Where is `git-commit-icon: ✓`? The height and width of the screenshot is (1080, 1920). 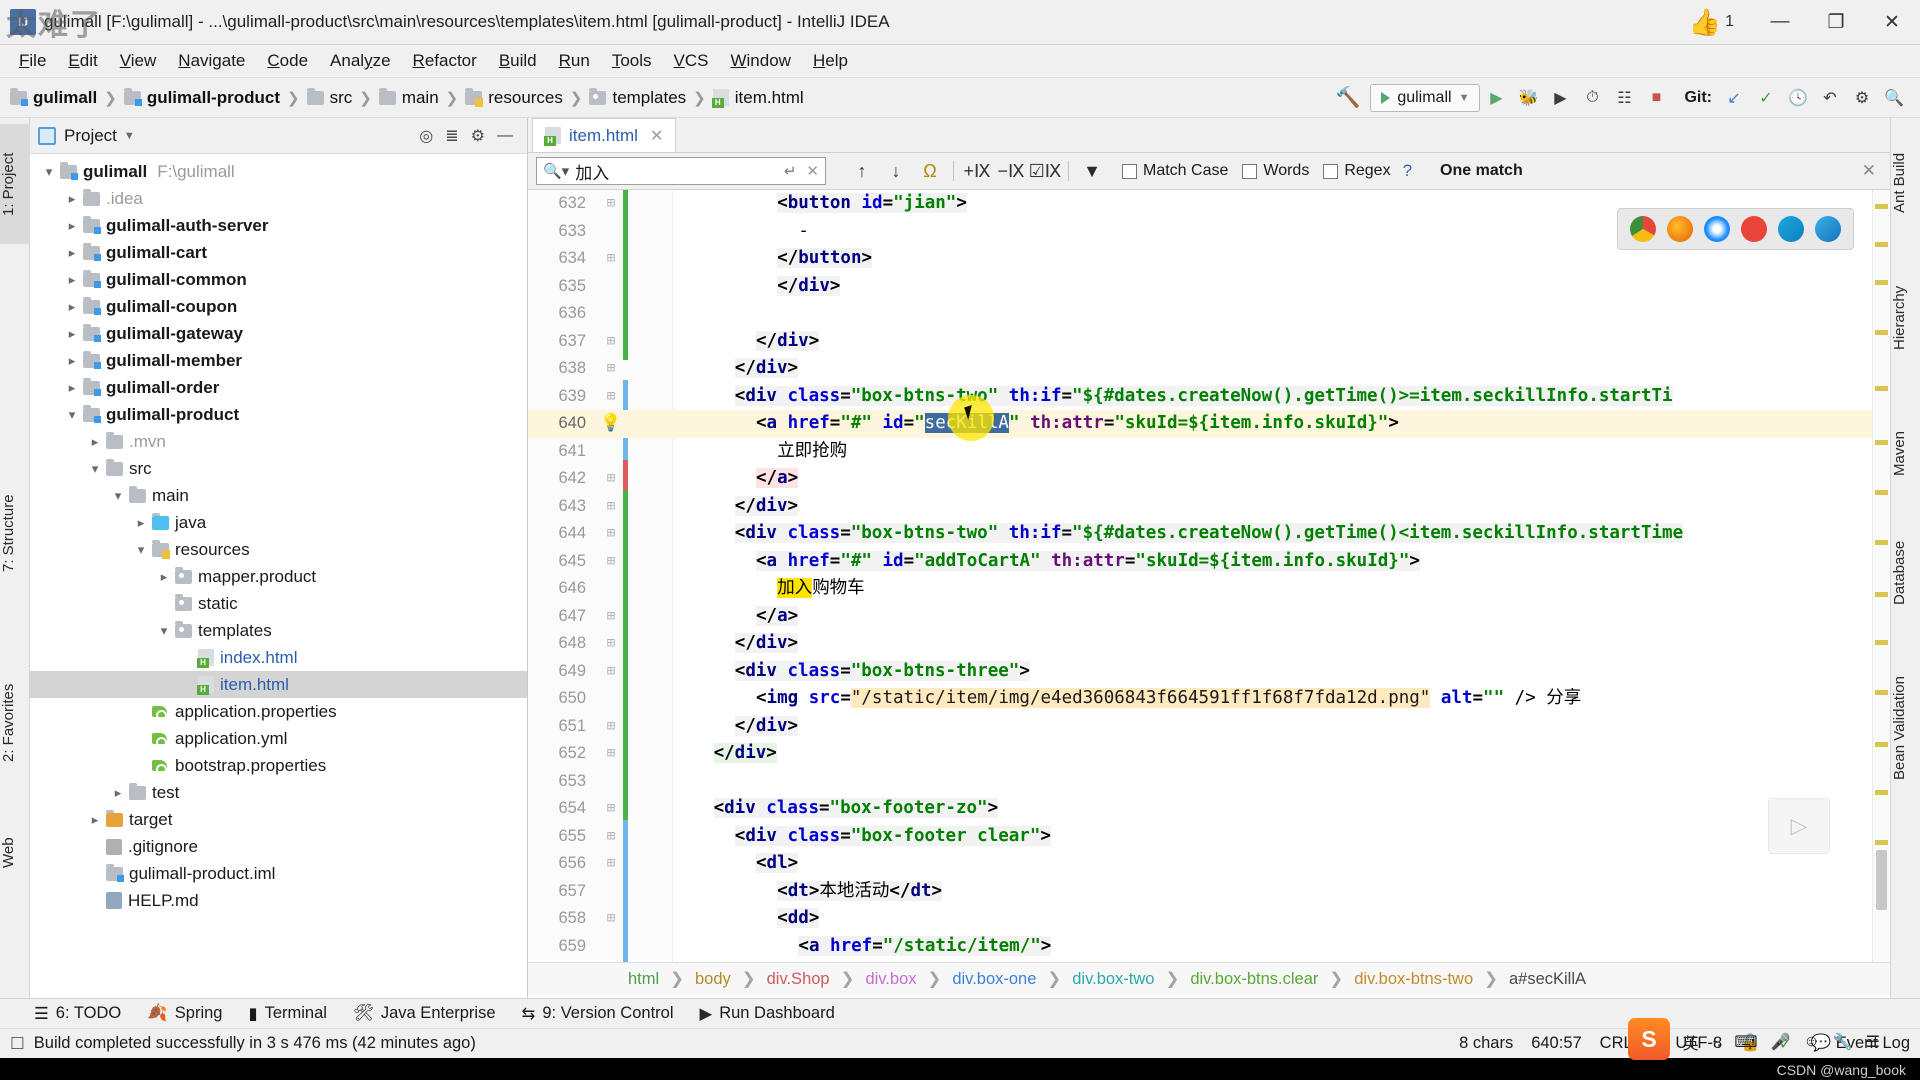
git-commit-icon: ✓ is located at coordinates (1766, 98).